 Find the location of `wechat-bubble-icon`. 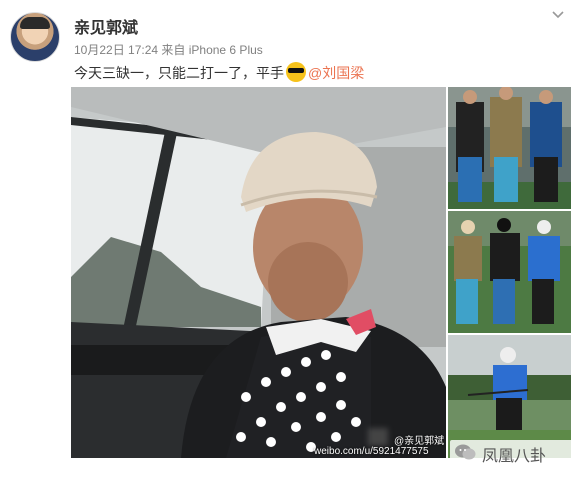

wechat-bubble-icon is located at coordinates (465, 452).